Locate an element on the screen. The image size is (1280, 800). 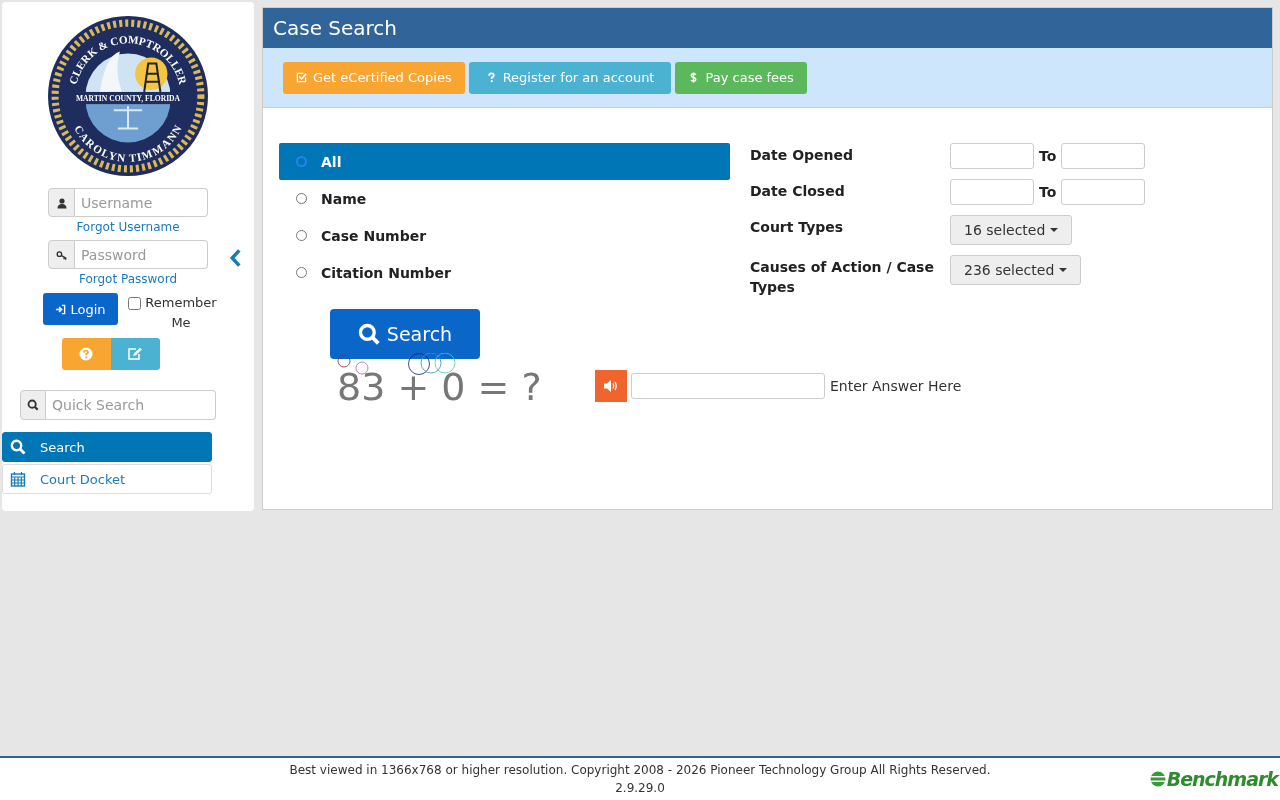
audio-button is located at coordinates (611, 386).